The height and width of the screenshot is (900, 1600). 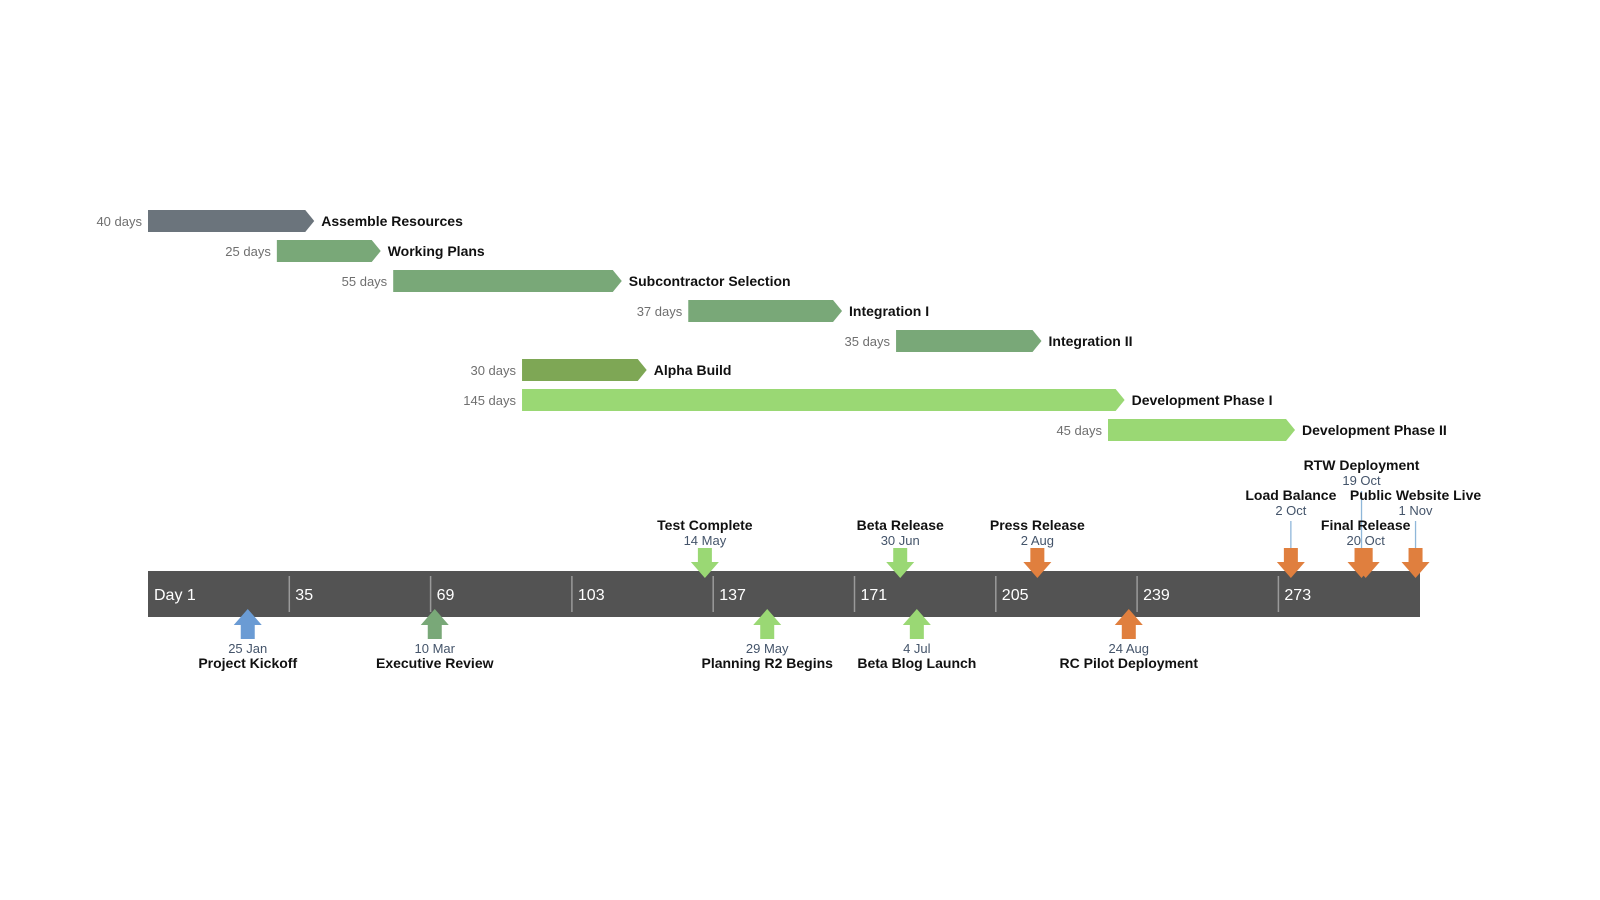 I want to click on milestone-date: 20 Oct, so click(x=1366, y=540).